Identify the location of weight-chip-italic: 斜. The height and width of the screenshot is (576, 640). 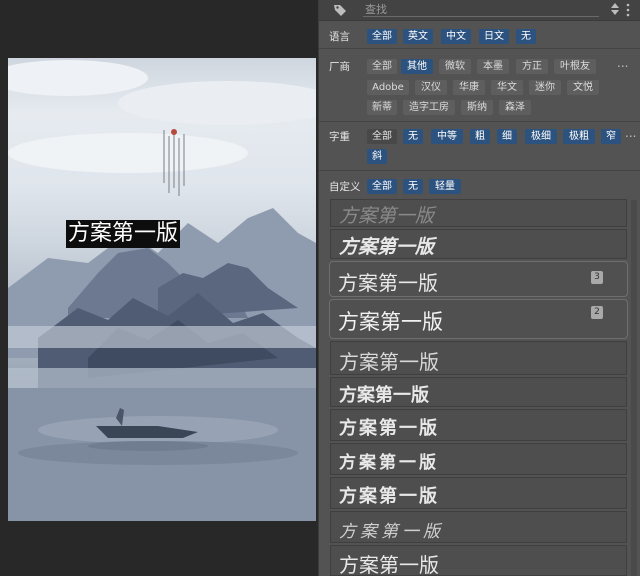
(377, 156).